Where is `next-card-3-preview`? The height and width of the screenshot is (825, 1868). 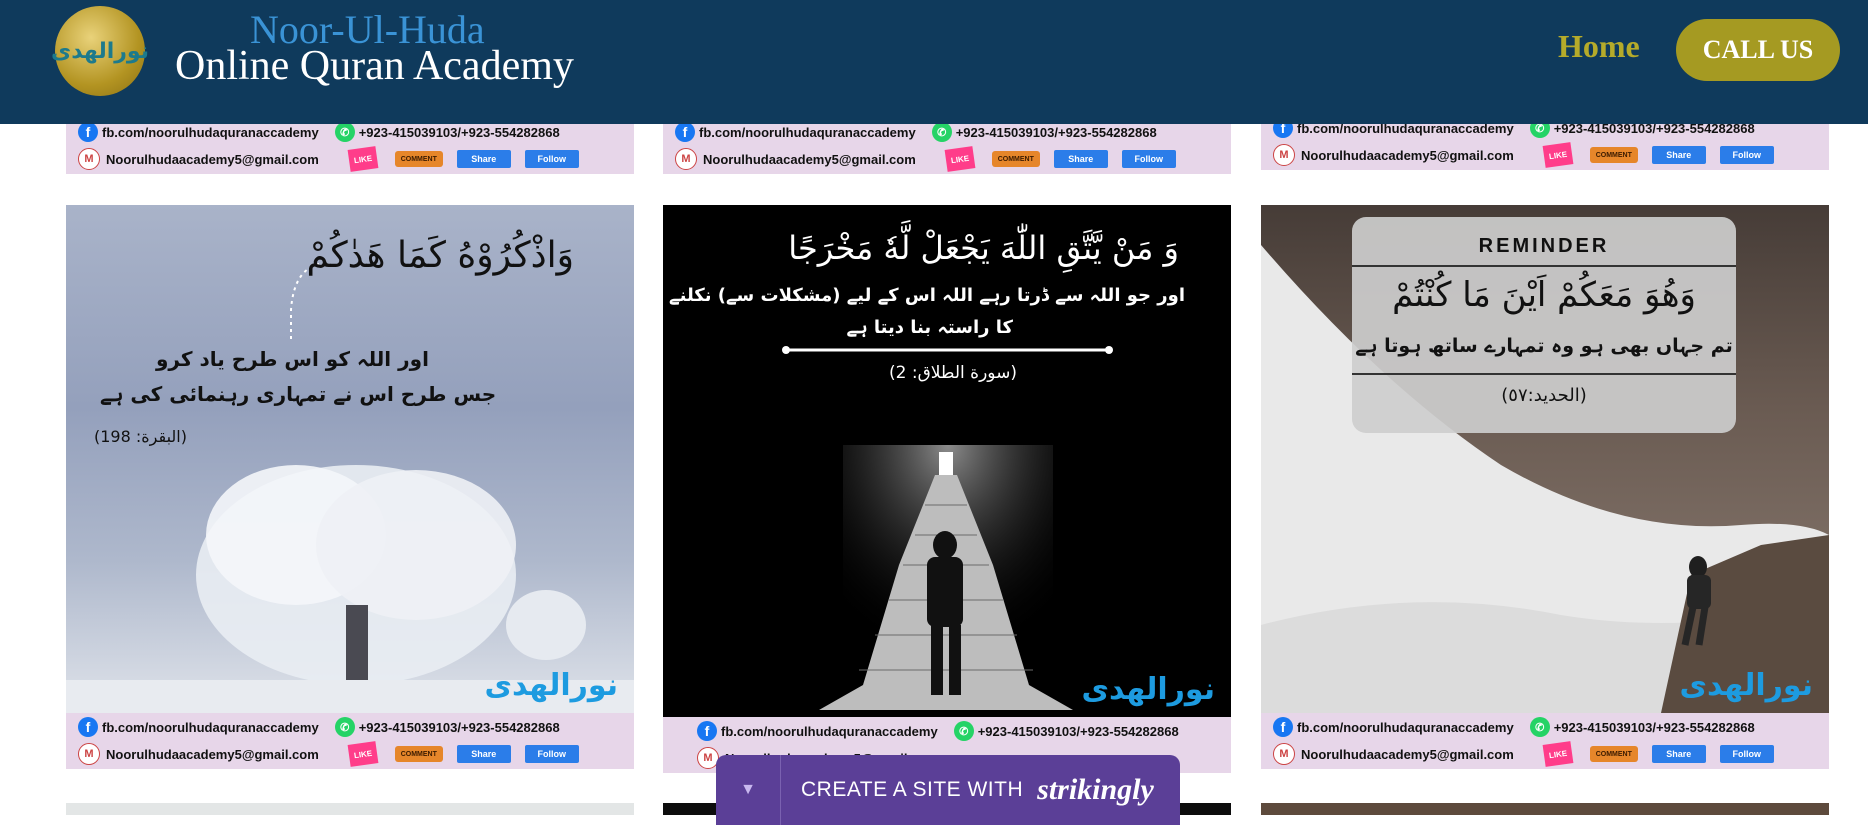
next-card-3-preview is located at coordinates (1545, 809).